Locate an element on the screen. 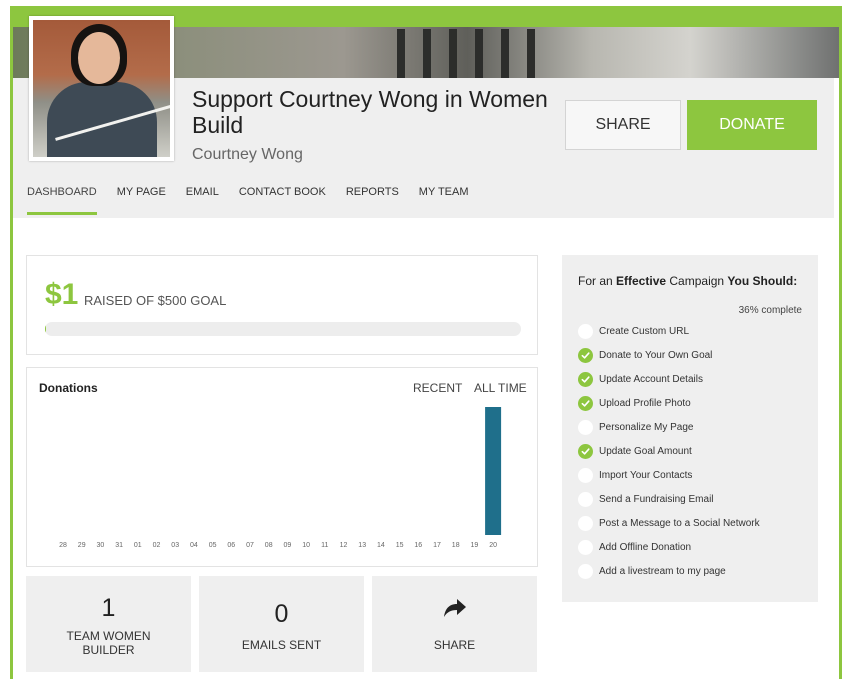  photo-figure-body is located at coordinates (102, 119).